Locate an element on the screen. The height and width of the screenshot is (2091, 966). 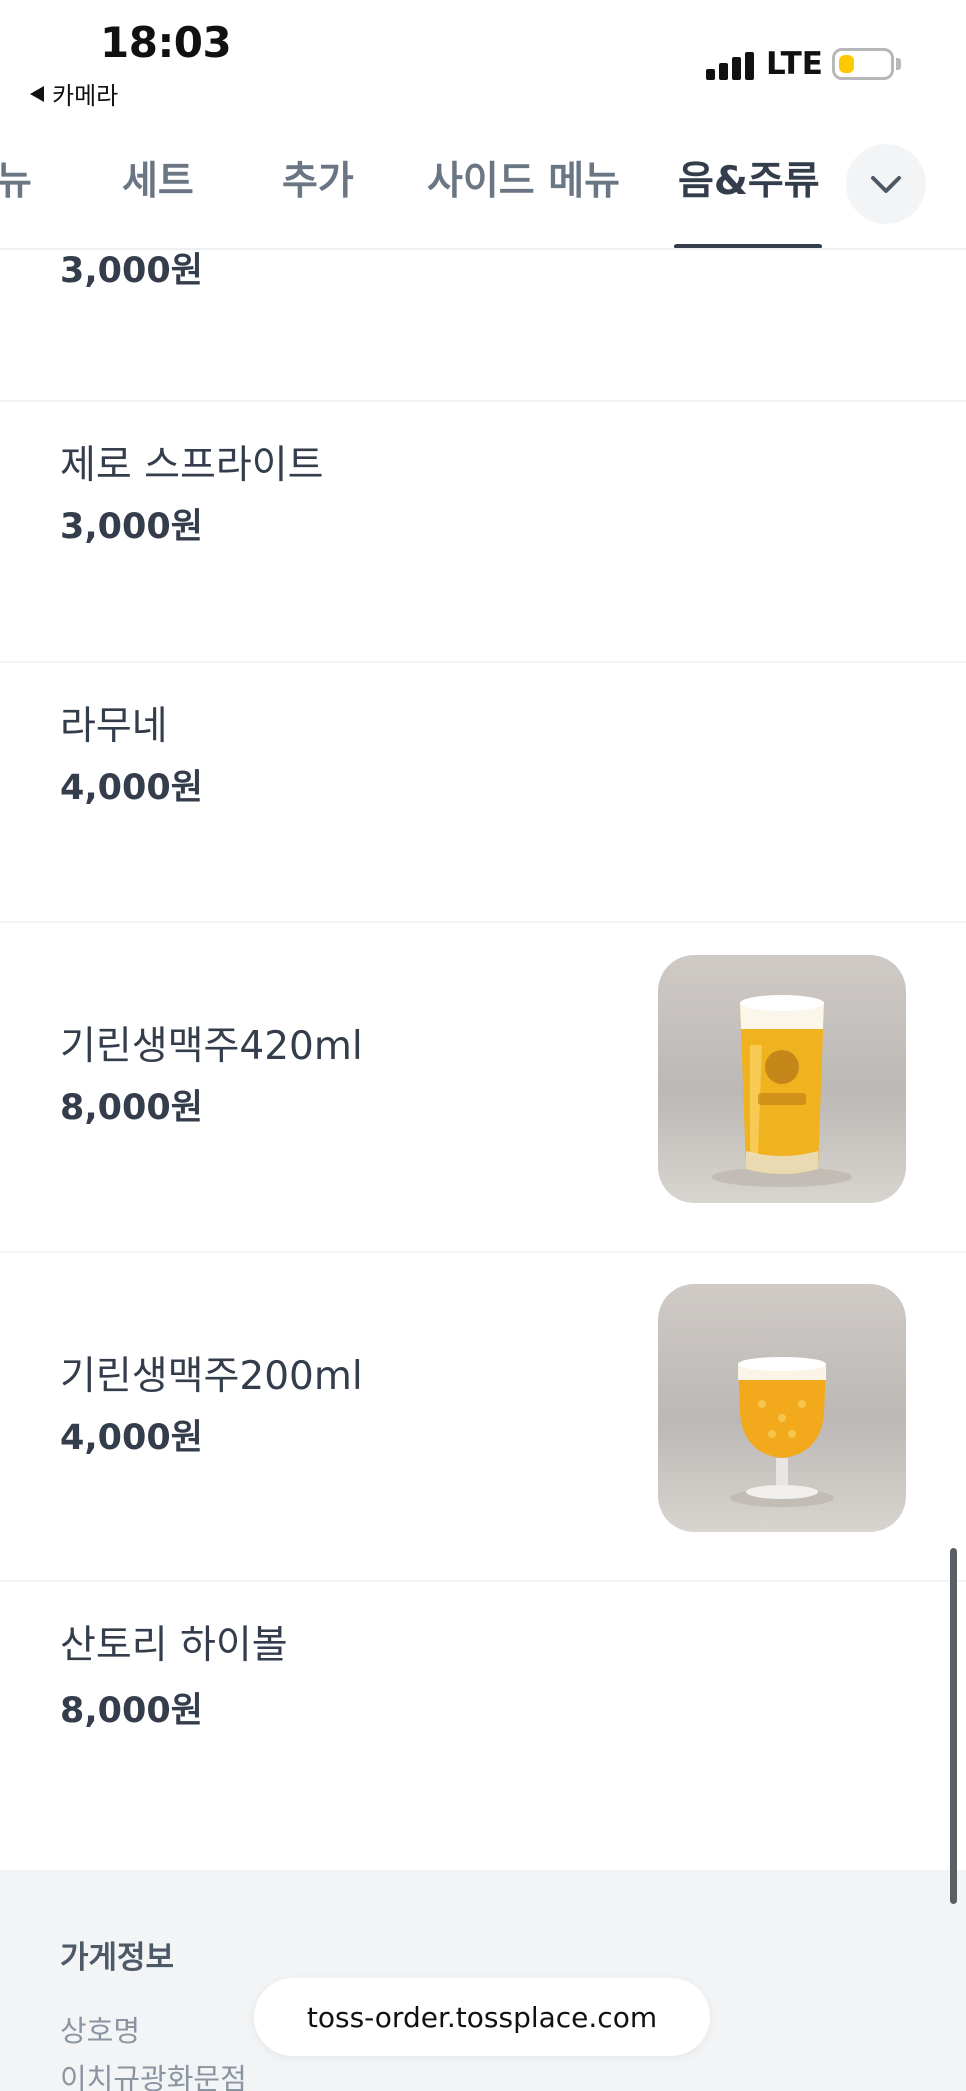
tab-side-menu: 사이드 메뉴 is located at coordinates (523, 178).